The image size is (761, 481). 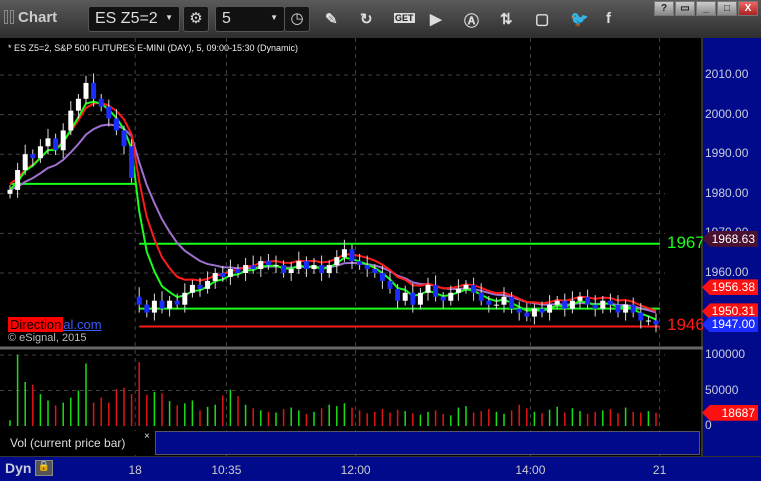 I want to click on lock-clock-icon: 🔒, so click(x=44, y=468).